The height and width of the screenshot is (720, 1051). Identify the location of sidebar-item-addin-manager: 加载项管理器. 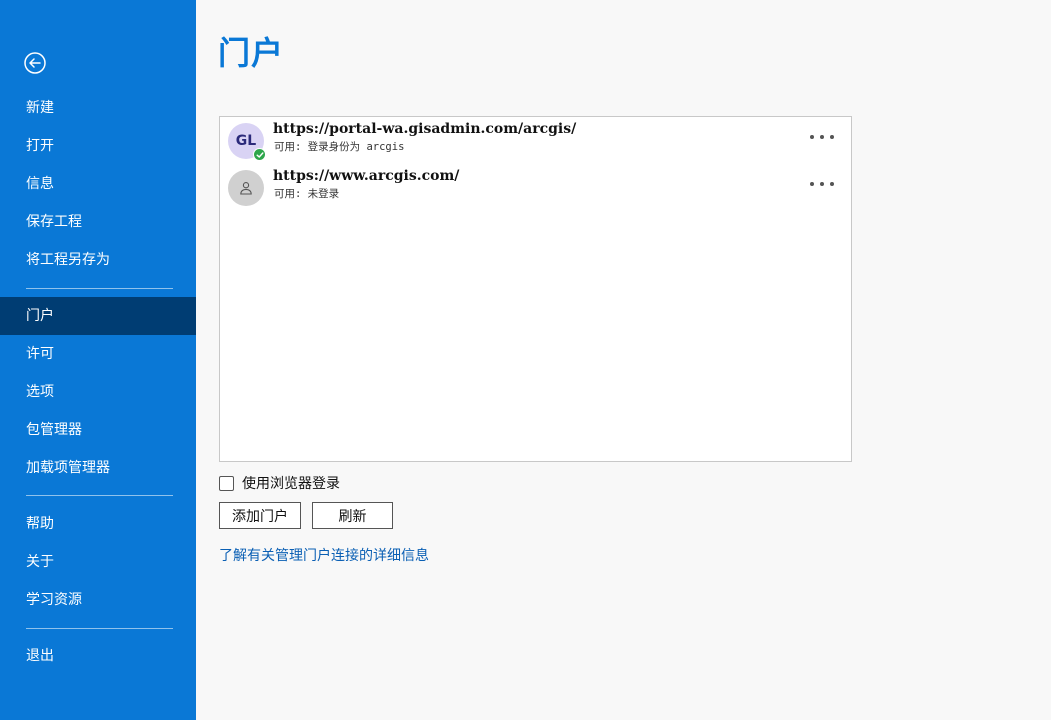
(98, 468).